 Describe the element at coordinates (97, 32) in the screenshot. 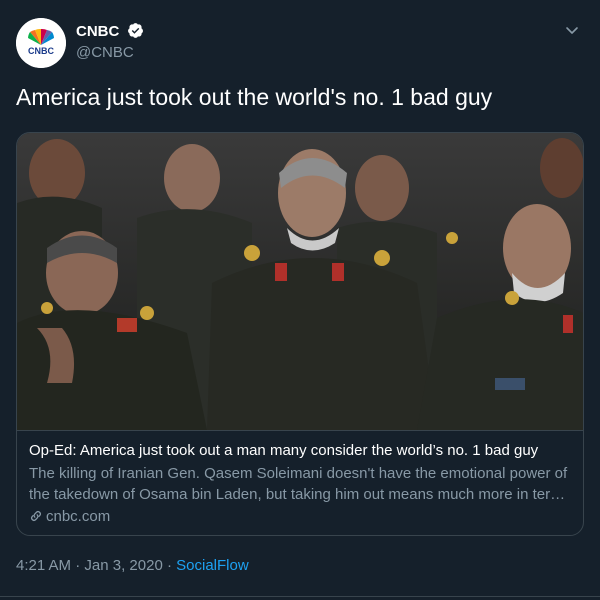

I see `display-name: CNBC` at that location.